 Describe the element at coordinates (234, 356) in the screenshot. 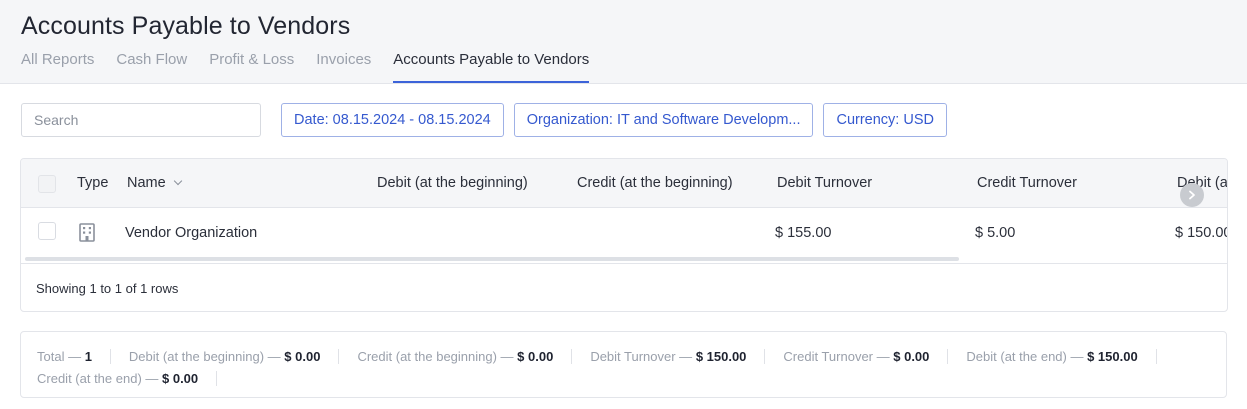

I see `total-debit-beginning: Debit (at the beginning) — $ 0.00` at that location.